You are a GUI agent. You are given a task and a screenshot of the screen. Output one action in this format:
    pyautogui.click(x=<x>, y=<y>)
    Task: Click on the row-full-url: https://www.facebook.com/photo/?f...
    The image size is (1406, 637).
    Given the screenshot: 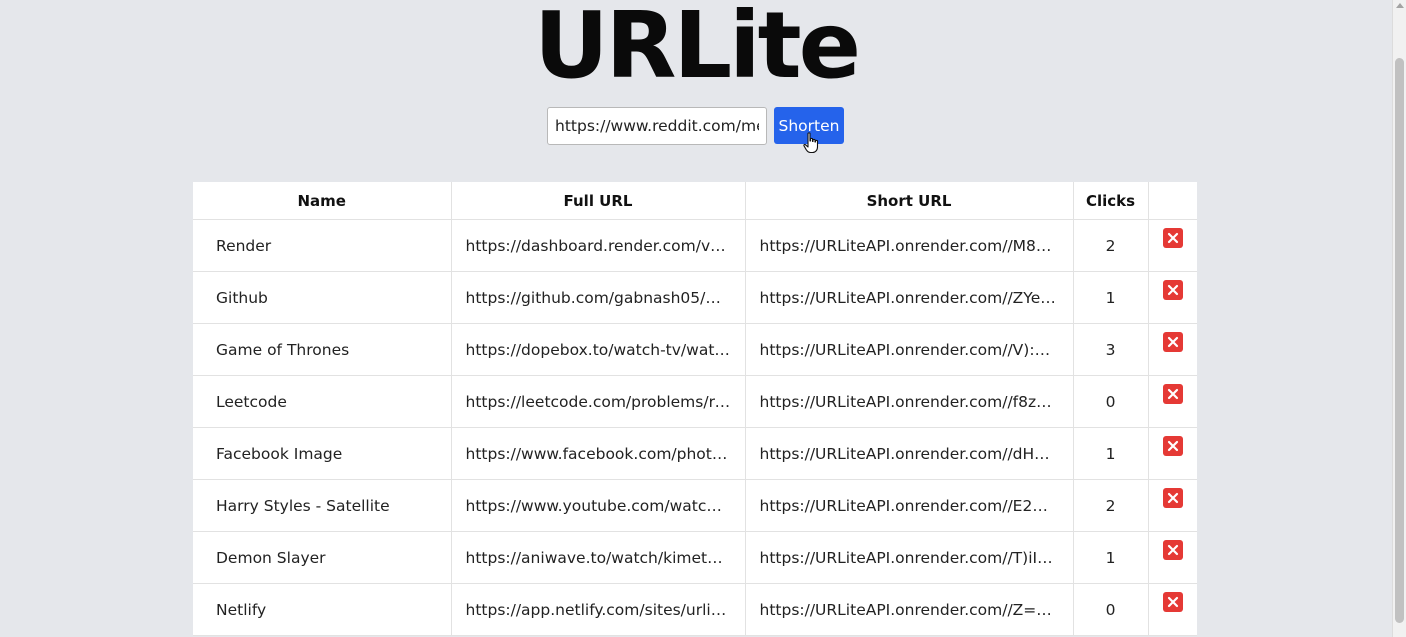 What is the action you would take?
    pyautogui.click(x=598, y=453)
    